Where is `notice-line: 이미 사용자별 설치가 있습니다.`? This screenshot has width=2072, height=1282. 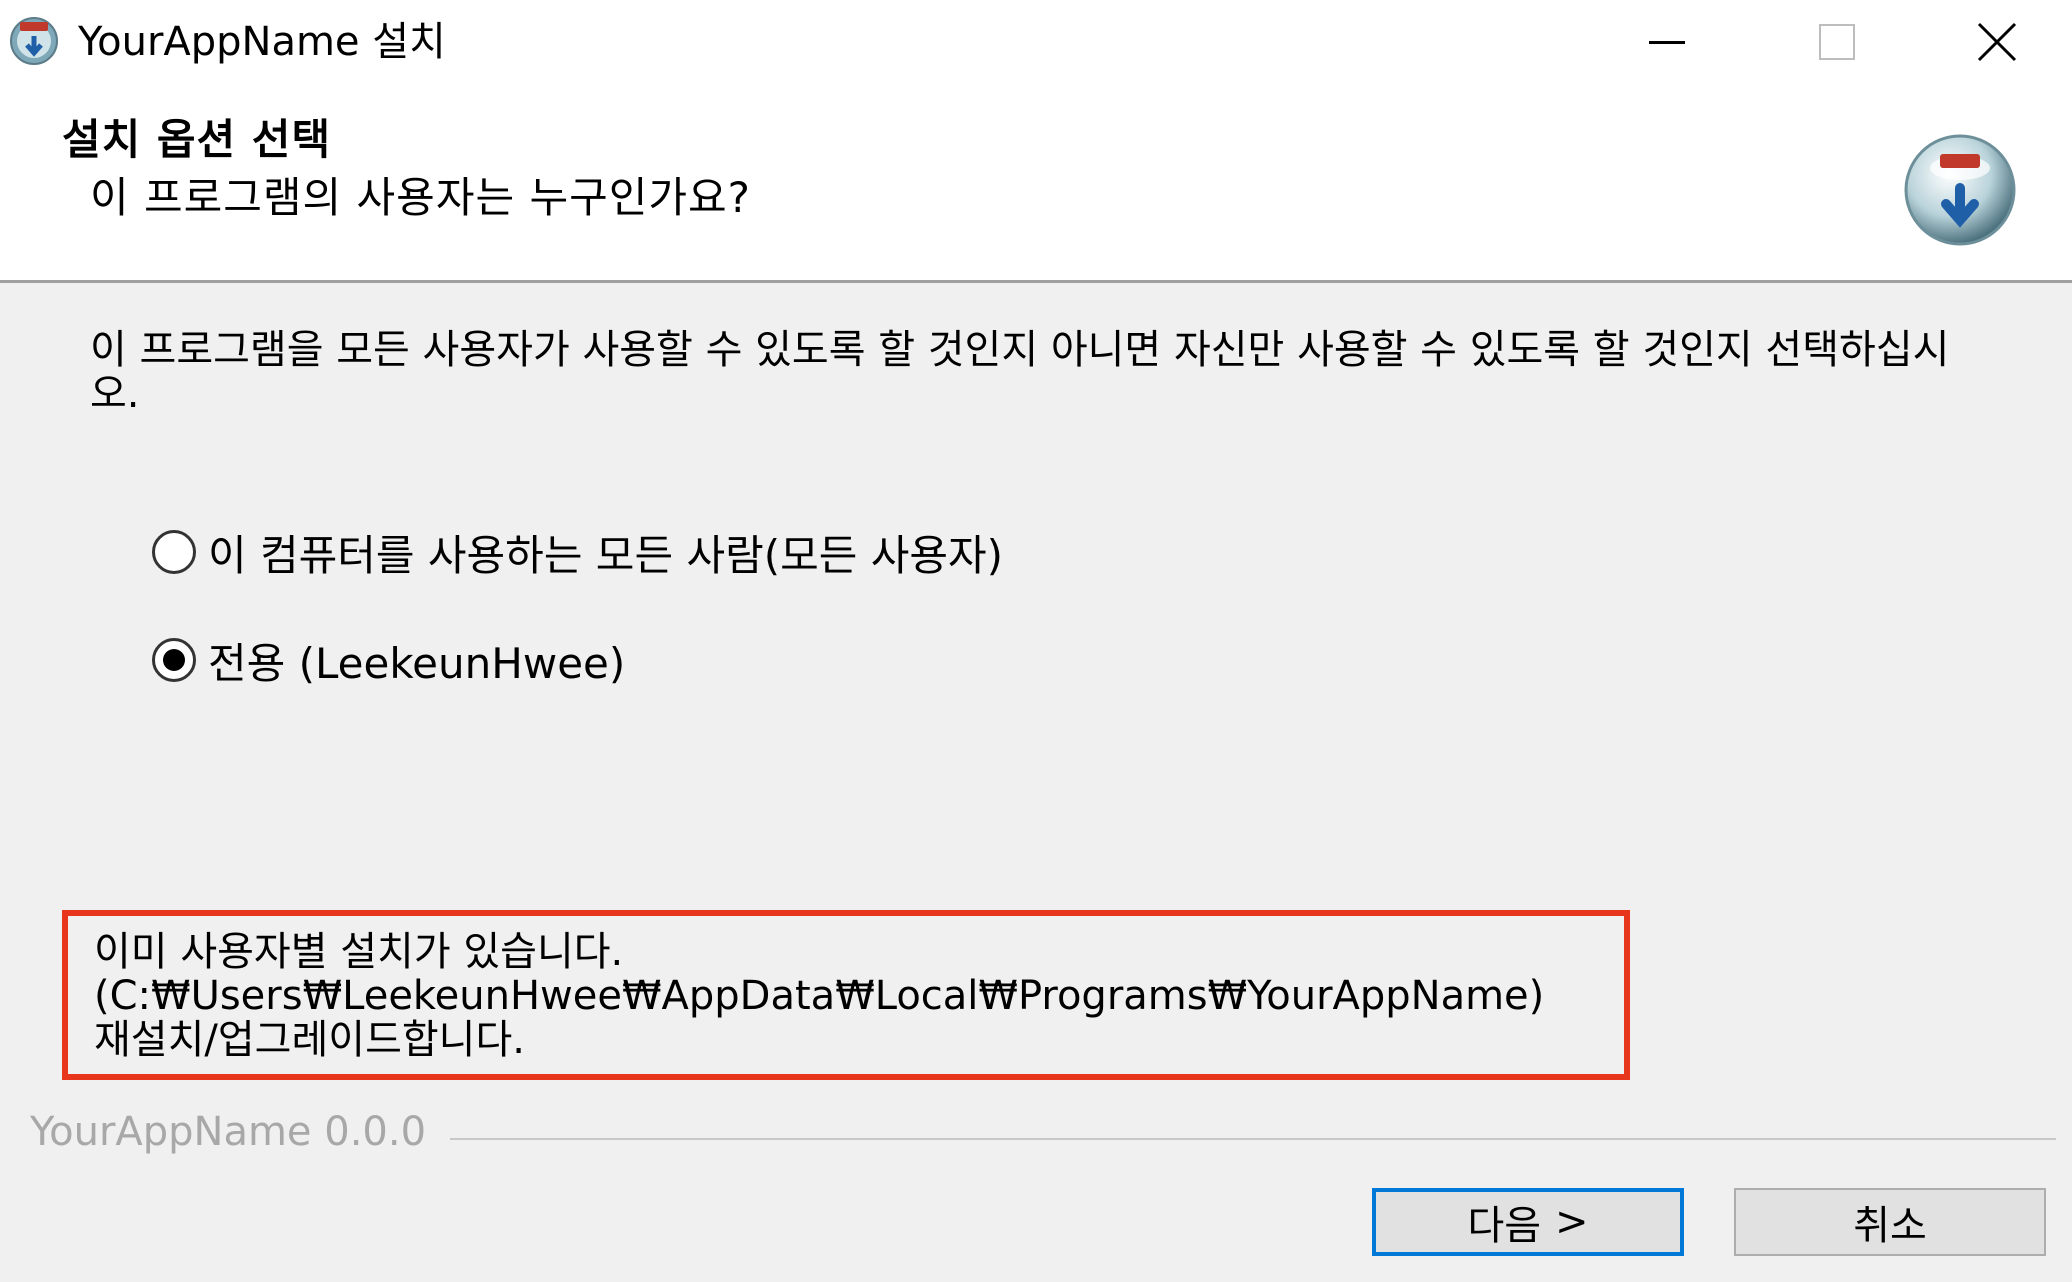 notice-line: 이미 사용자별 설치가 있습니다. is located at coordinates (359, 952).